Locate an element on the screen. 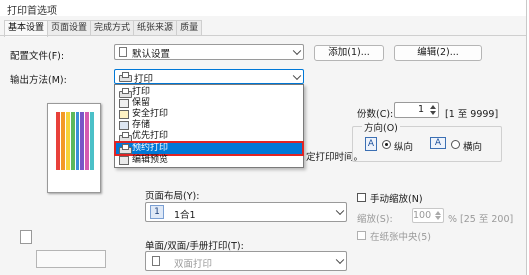  tab-finishing: 完成方式 is located at coordinates (112, 28).